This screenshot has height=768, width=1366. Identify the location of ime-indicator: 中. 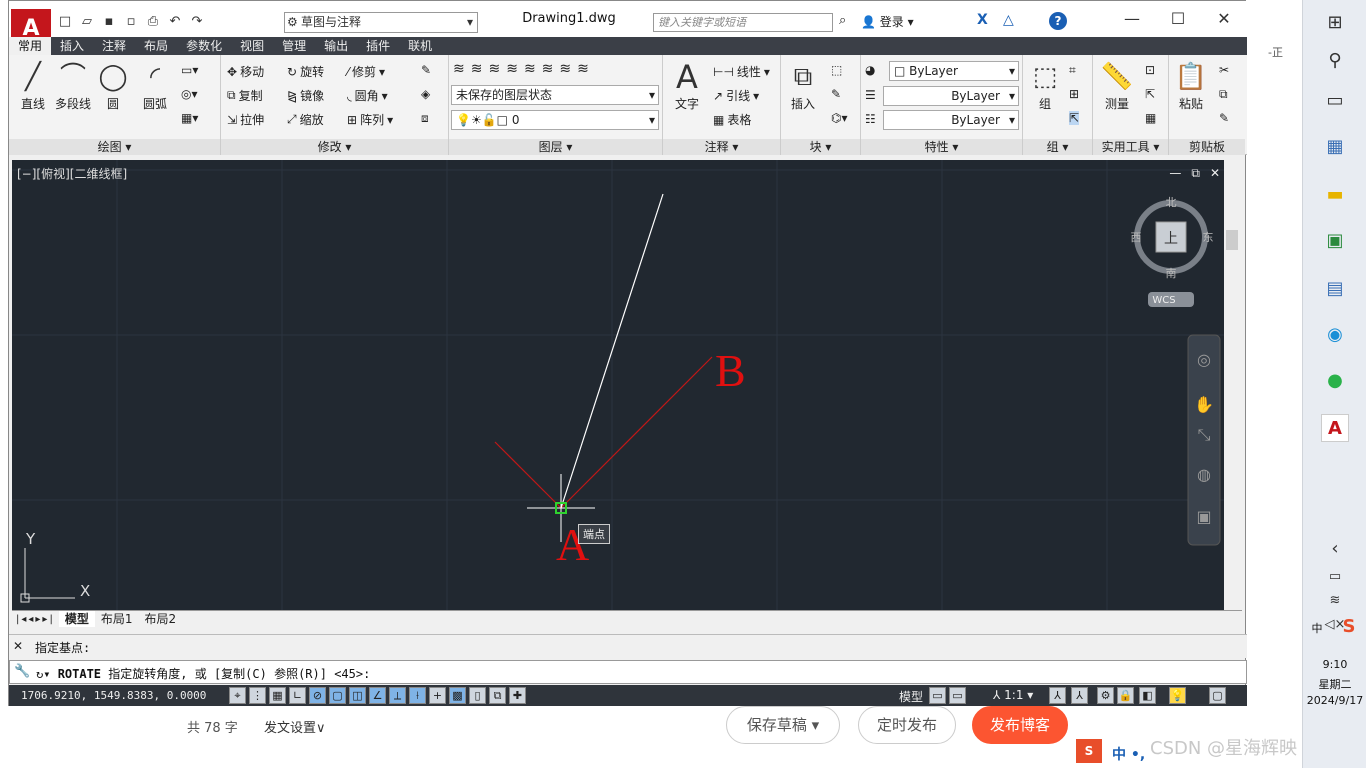
(1317, 628).